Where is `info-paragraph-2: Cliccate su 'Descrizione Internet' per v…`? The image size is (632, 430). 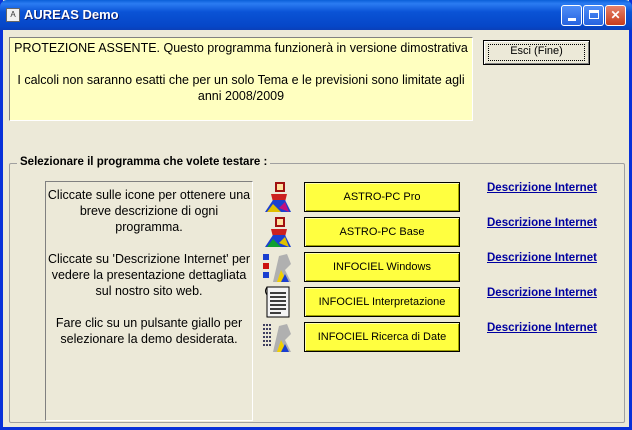 info-paragraph-2: Cliccate su 'Descrizione Internet' per v… is located at coordinates (149, 275).